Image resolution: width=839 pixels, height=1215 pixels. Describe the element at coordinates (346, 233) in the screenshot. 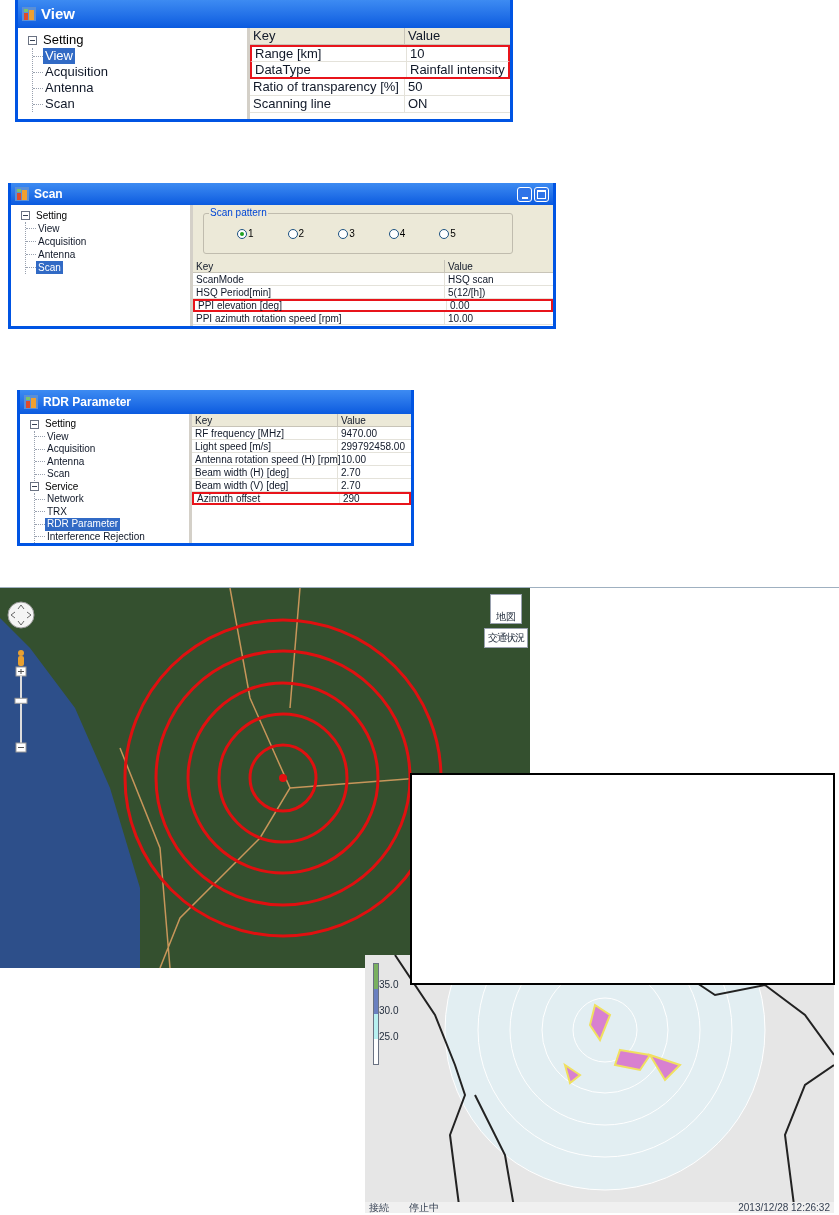

I see `radio-option: 3` at that location.